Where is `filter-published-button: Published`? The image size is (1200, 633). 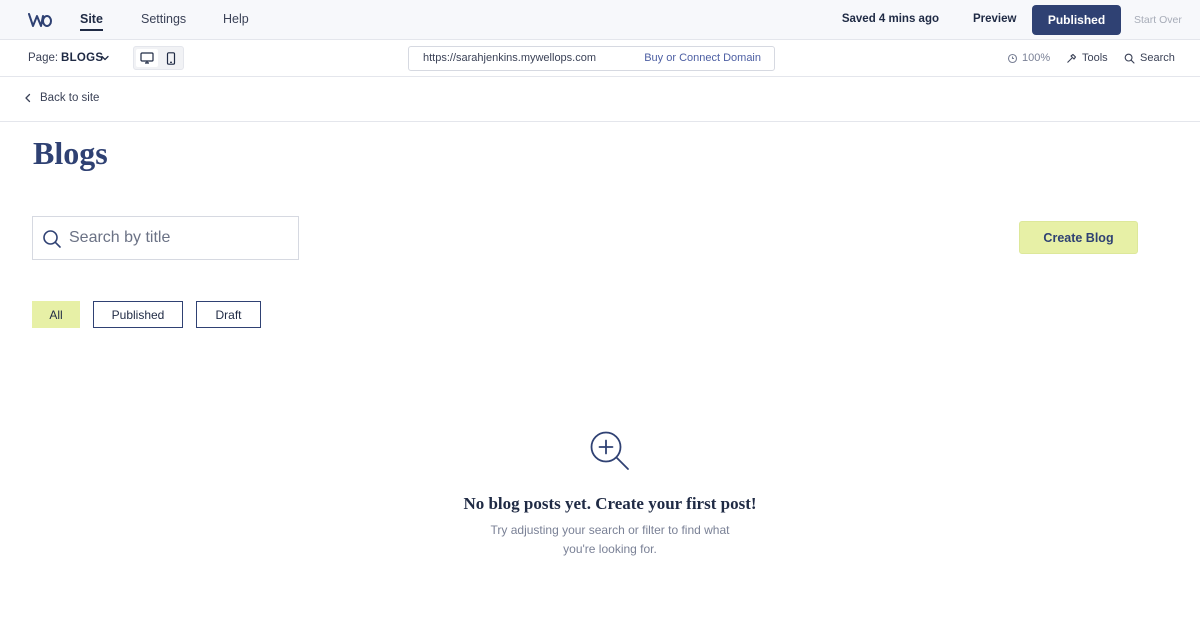 filter-published-button: Published is located at coordinates (138, 314).